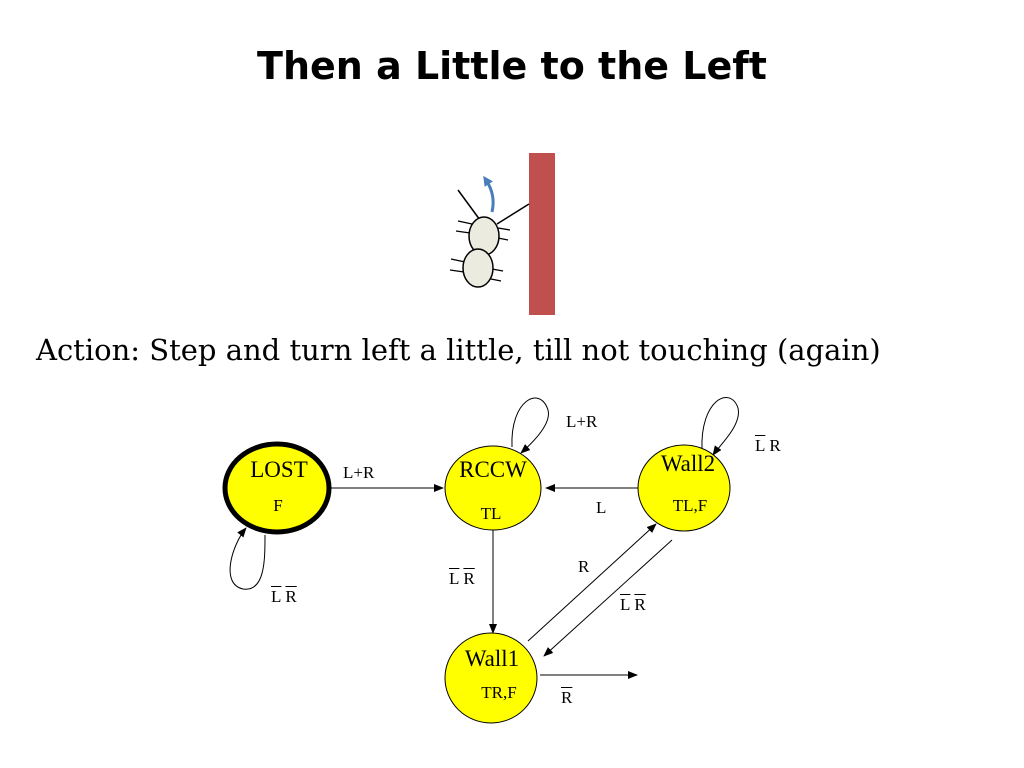  Describe the element at coordinates (584, 566) in the screenshot. I see `label-wall1-to-wall2: R` at that location.